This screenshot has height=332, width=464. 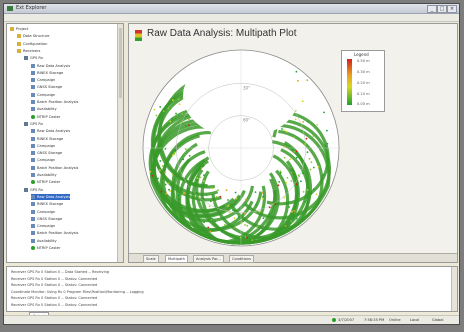 I want to click on close-button: ×, so click(x=452, y=9).